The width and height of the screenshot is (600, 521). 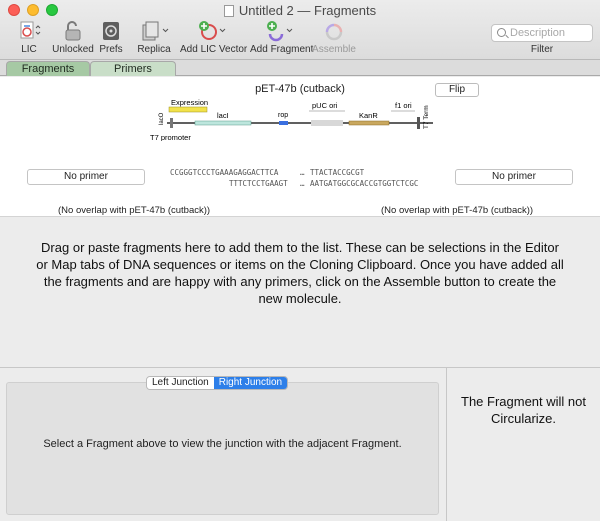 I want to click on search-input: Description, so click(x=542, y=33).